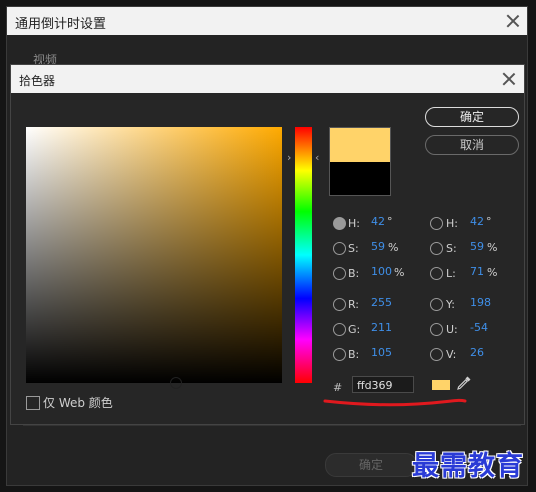 The image size is (536, 492). Describe the element at coordinates (468, 466) in the screenshot. I see `watermark: 最需教育` at that location.